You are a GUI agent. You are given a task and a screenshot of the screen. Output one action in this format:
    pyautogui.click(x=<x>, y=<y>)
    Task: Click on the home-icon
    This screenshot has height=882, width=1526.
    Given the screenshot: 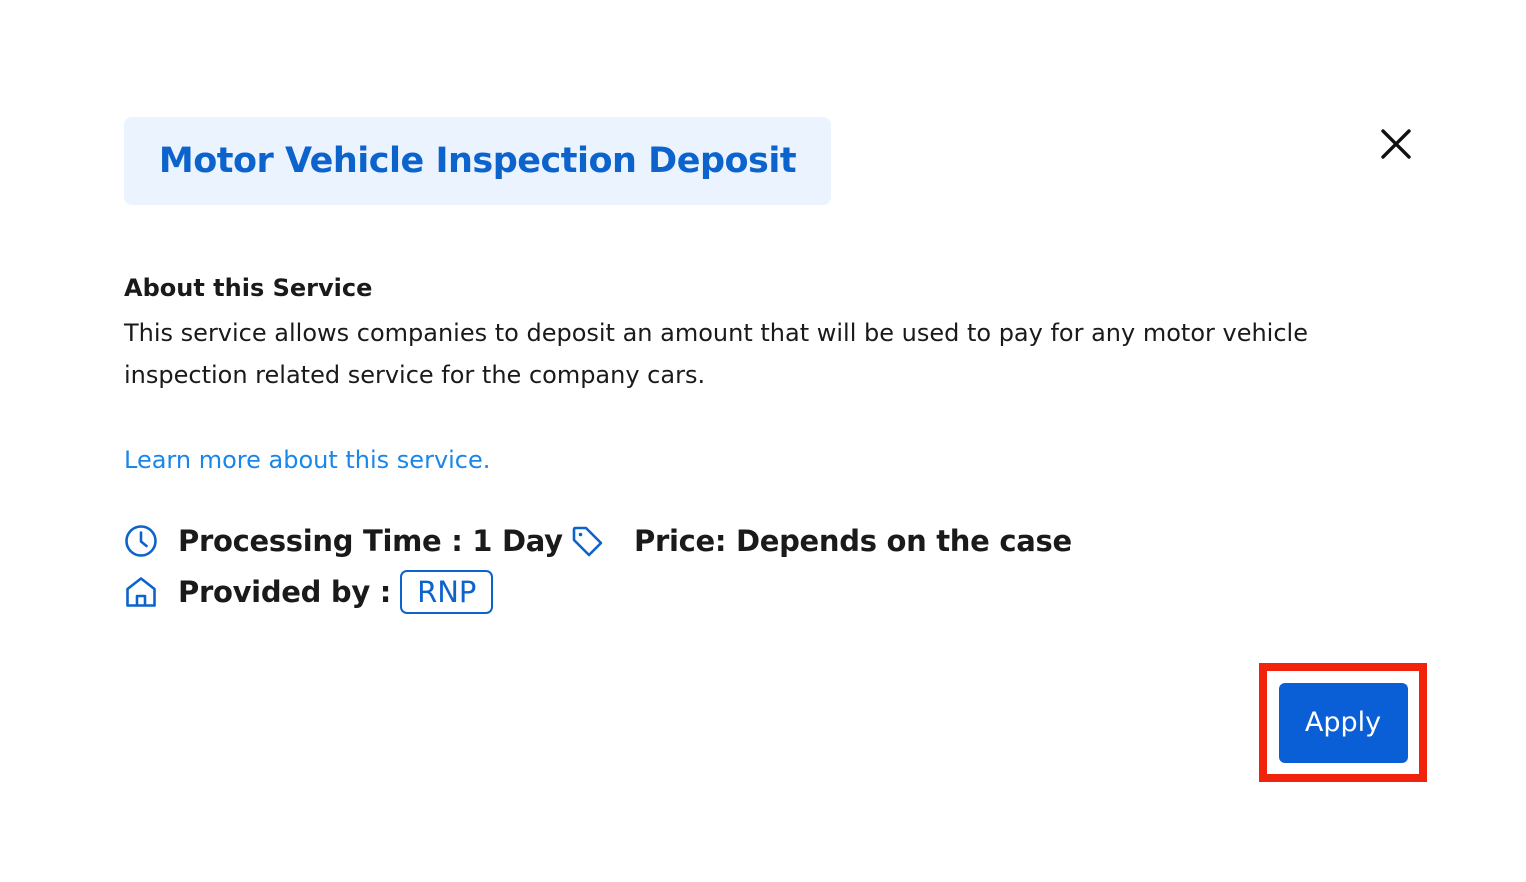 What is the action you would take?
    pyautogui.click(x=141, y=592)
    